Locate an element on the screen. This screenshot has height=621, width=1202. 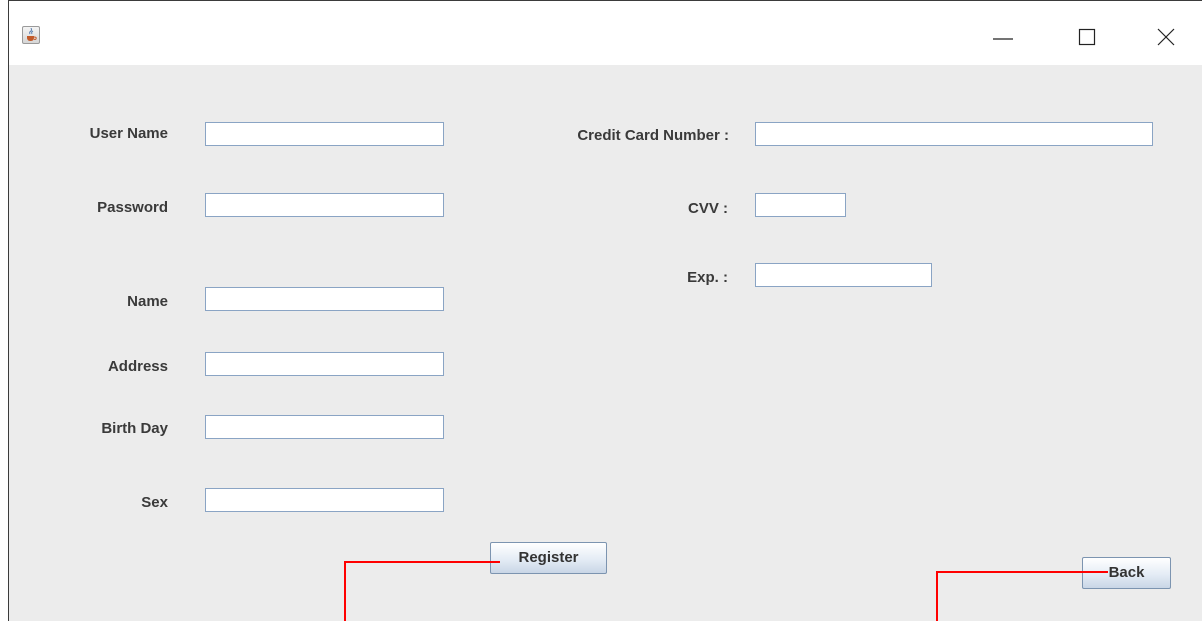
title-bar is located at coordinates (605, 33).